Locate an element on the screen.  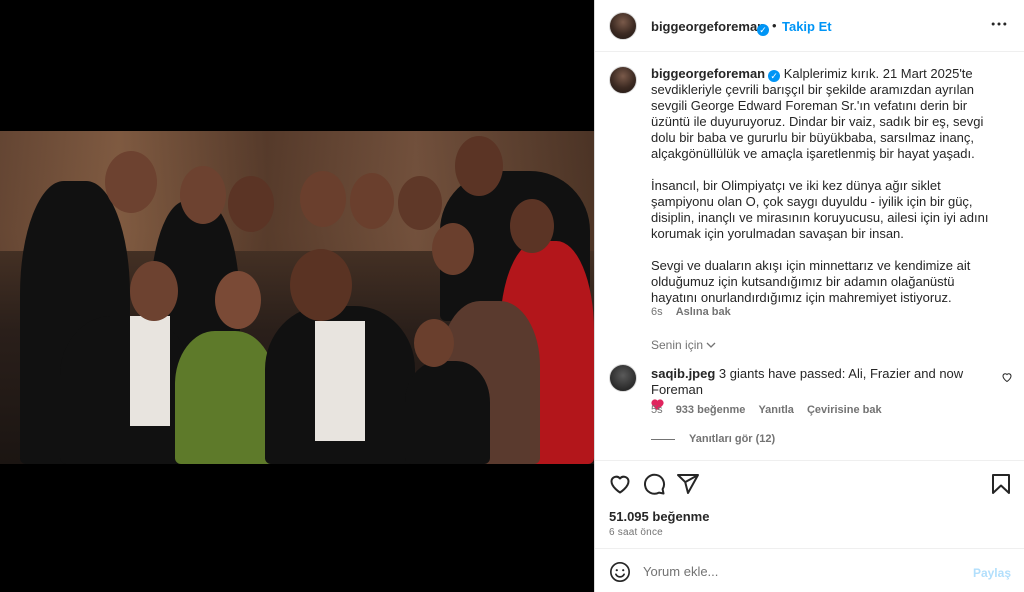
caption-time: 6s is located at coordinates (657, 312).